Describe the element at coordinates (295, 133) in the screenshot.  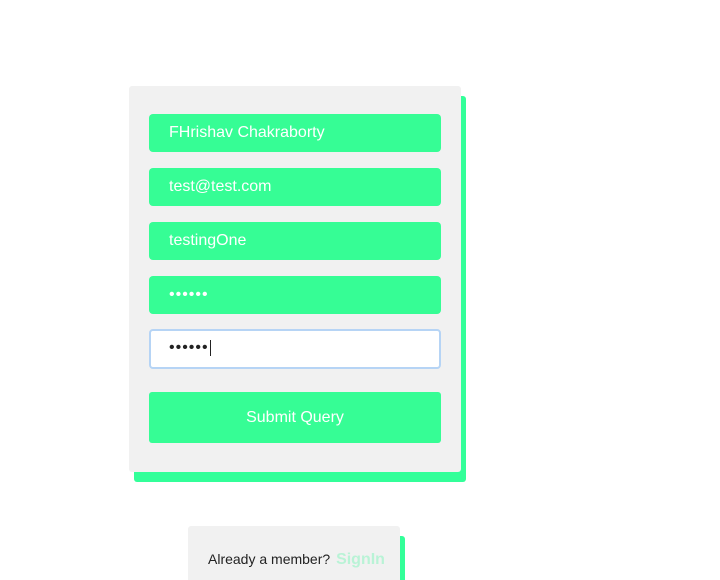
I see `name-input` at that location.